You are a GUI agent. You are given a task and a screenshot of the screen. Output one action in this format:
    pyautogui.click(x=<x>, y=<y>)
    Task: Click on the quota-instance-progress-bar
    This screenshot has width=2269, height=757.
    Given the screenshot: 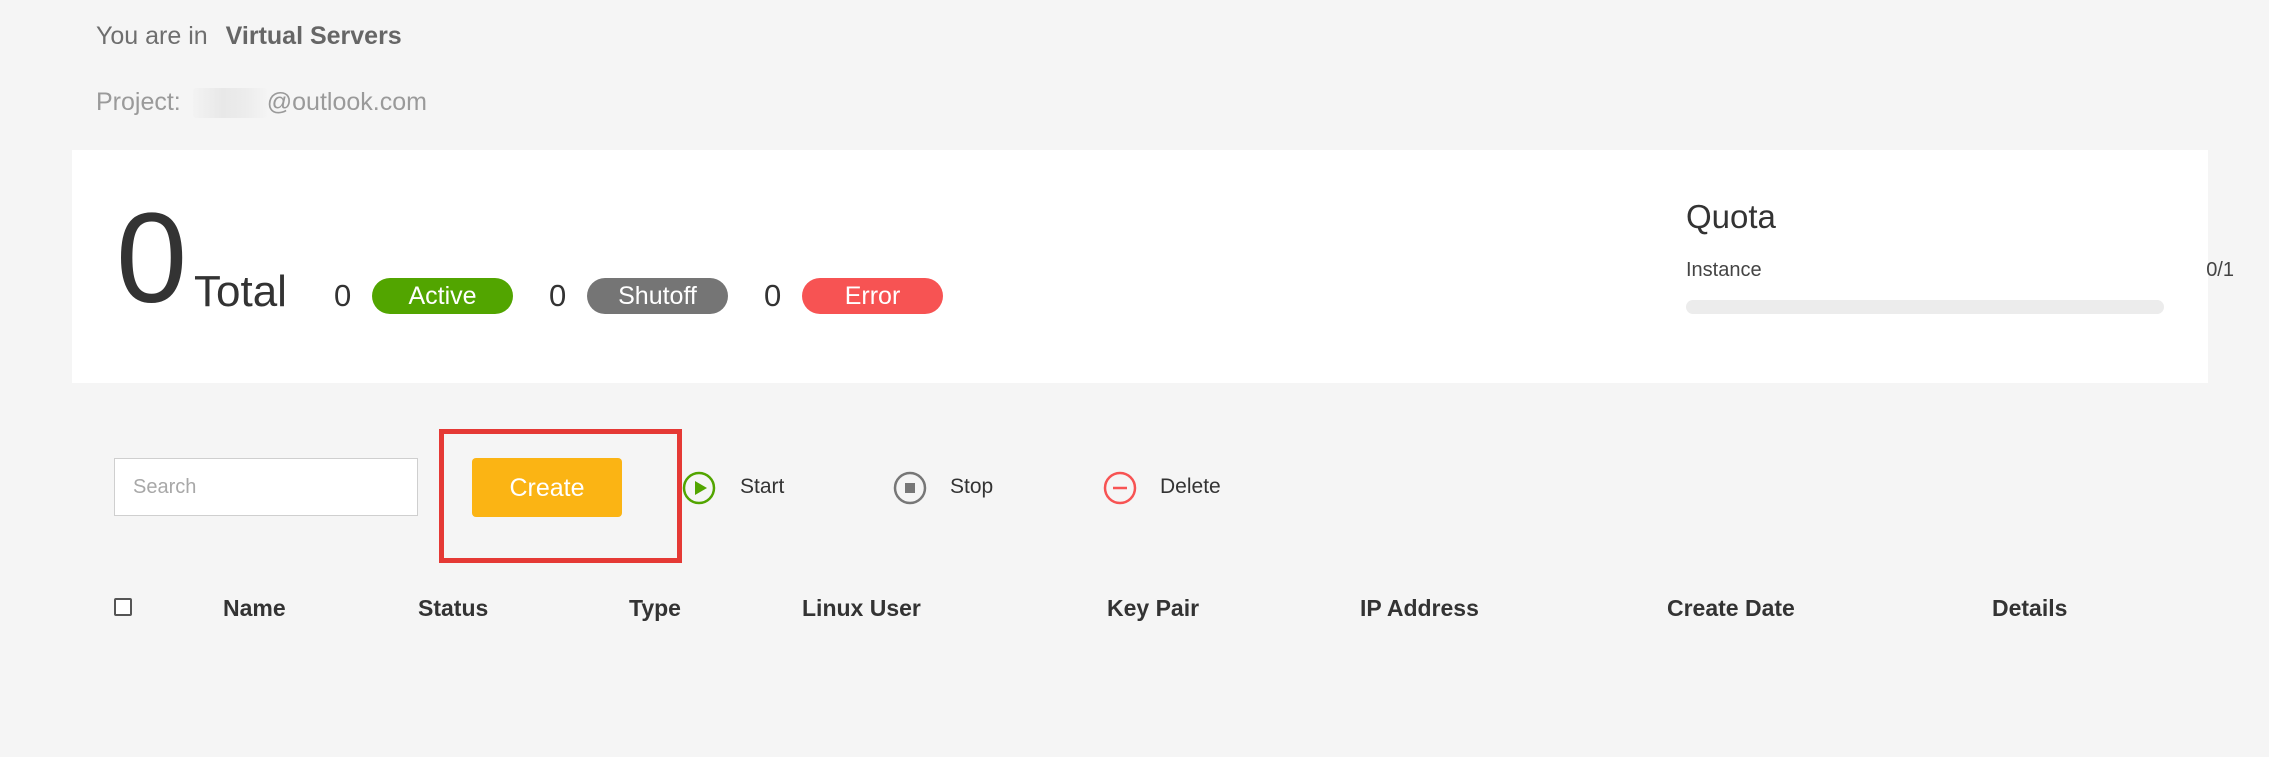 What is the action you would take?
    pyautogui.click(x=1925, y=307)
    